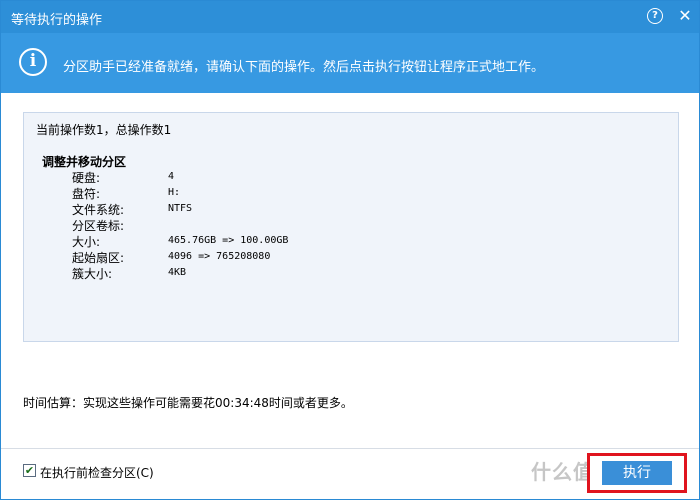 Image resolution: width=700 pixels, height=500 pixels. Describe the element at coordinates (57, 20) in the screenshot. I see `window-title: 等待执行的操作` at that location.